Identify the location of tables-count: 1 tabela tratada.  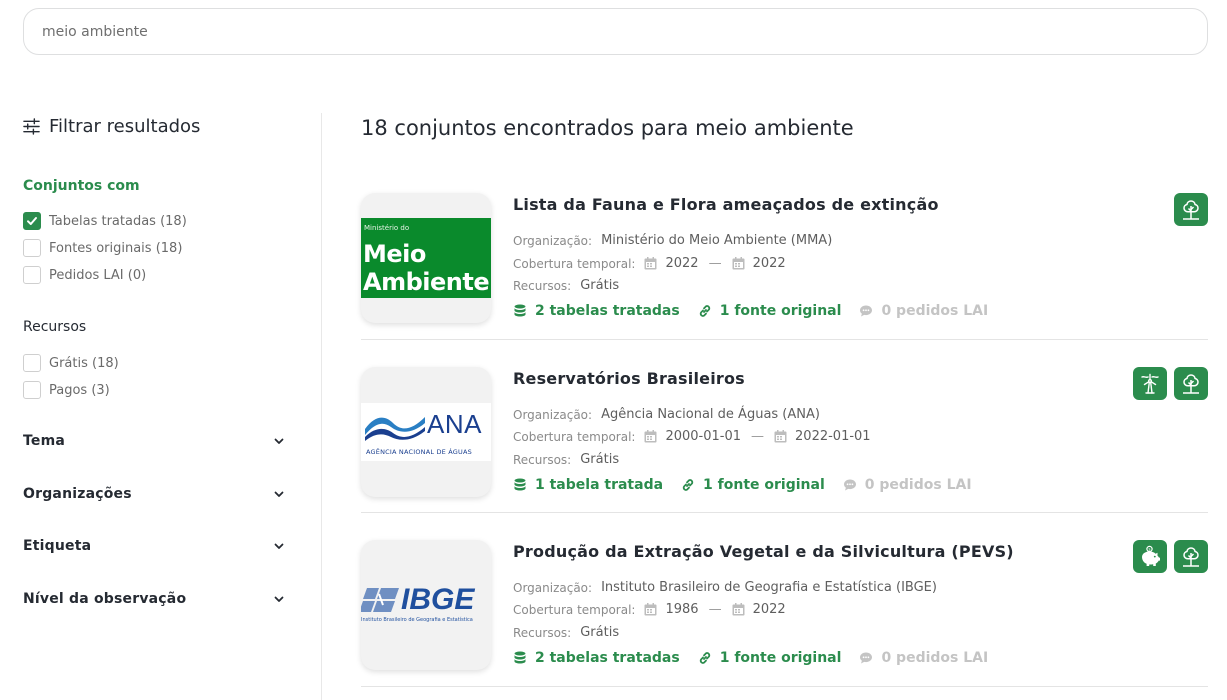
(599, 485).